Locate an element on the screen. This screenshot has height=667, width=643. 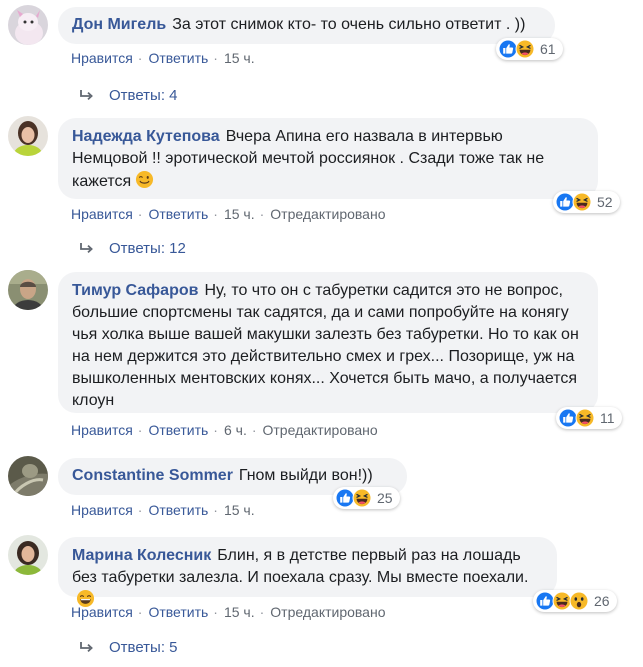
replies-count: Ответы: 4 is located at coordinates (143, 95).